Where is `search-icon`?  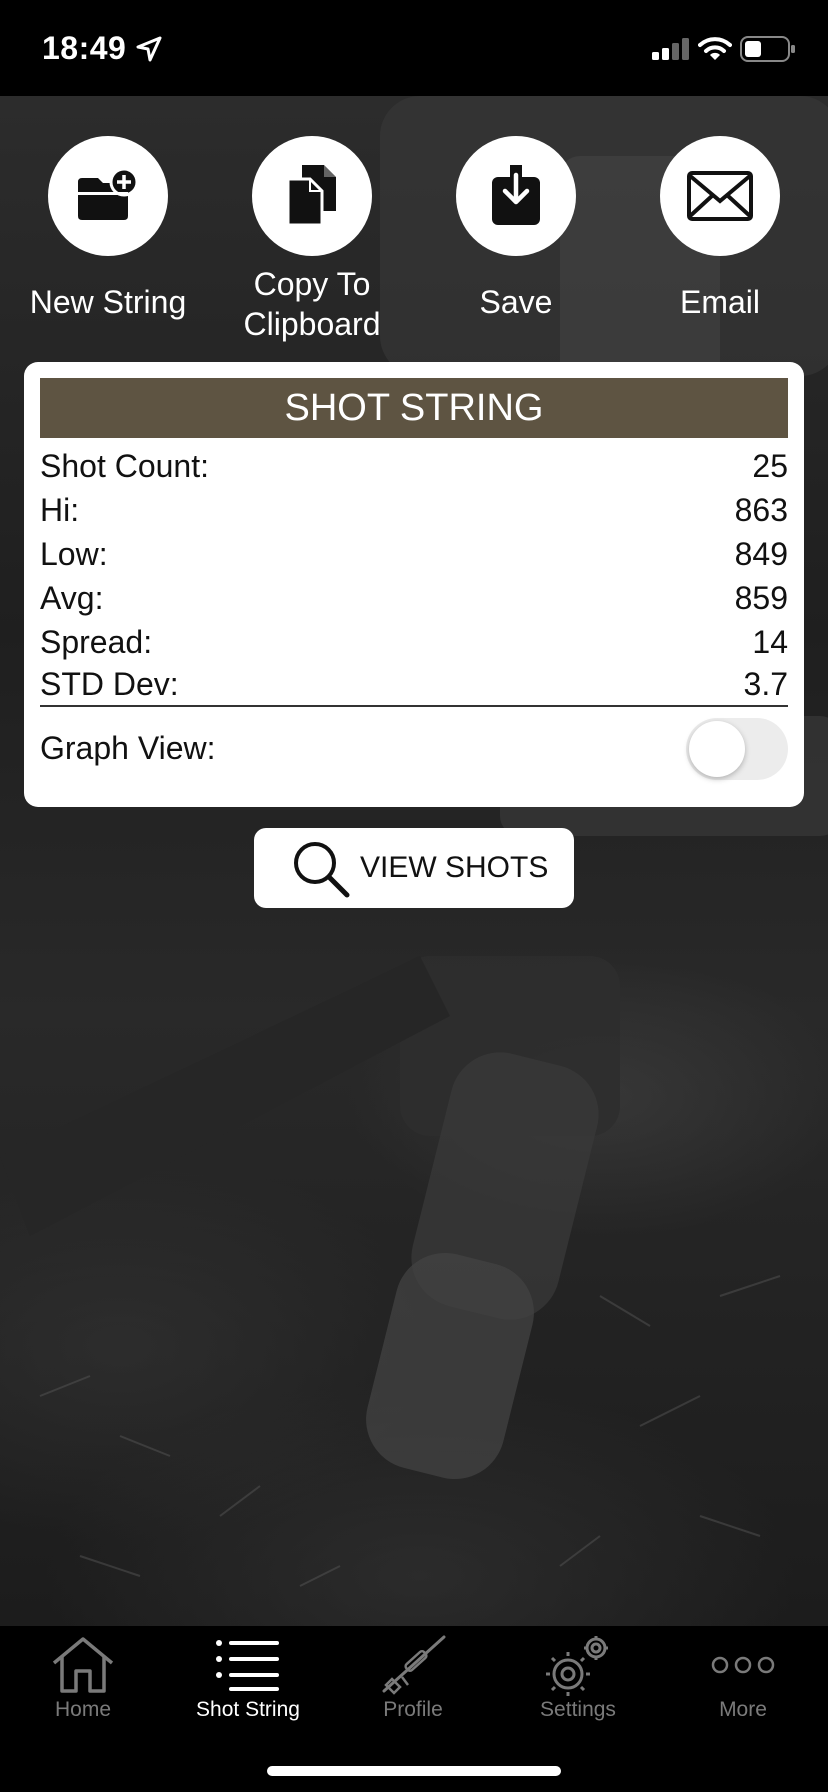
search-icon is located at coordinates (321, 871).